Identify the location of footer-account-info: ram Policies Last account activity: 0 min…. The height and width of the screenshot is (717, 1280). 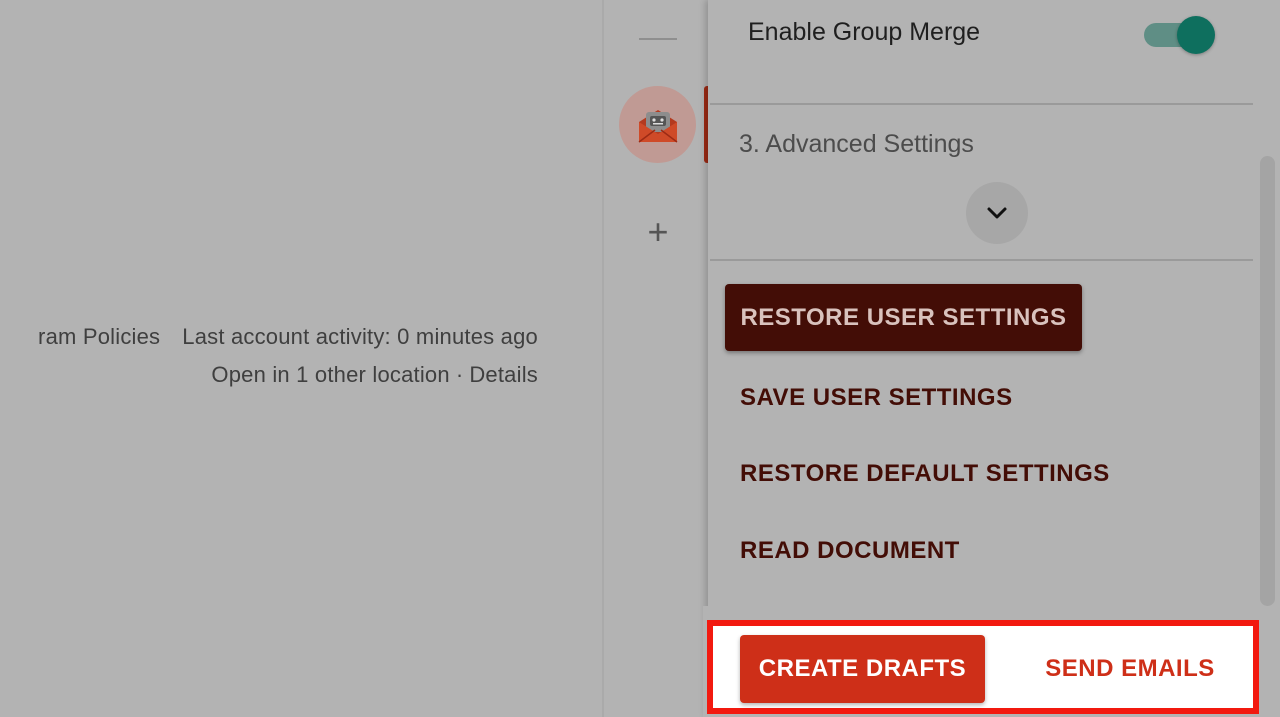
(288, 337).